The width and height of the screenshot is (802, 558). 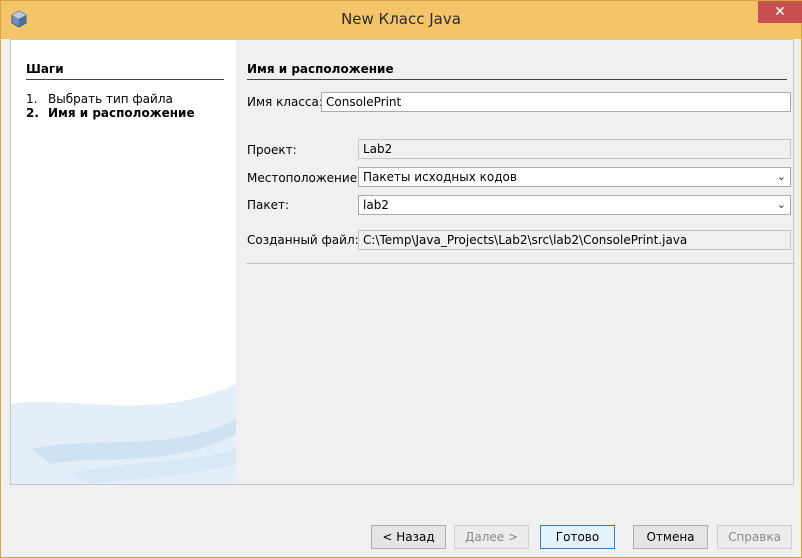 I want to click on location-label: Местоположение:, so click(x=304, y=178).